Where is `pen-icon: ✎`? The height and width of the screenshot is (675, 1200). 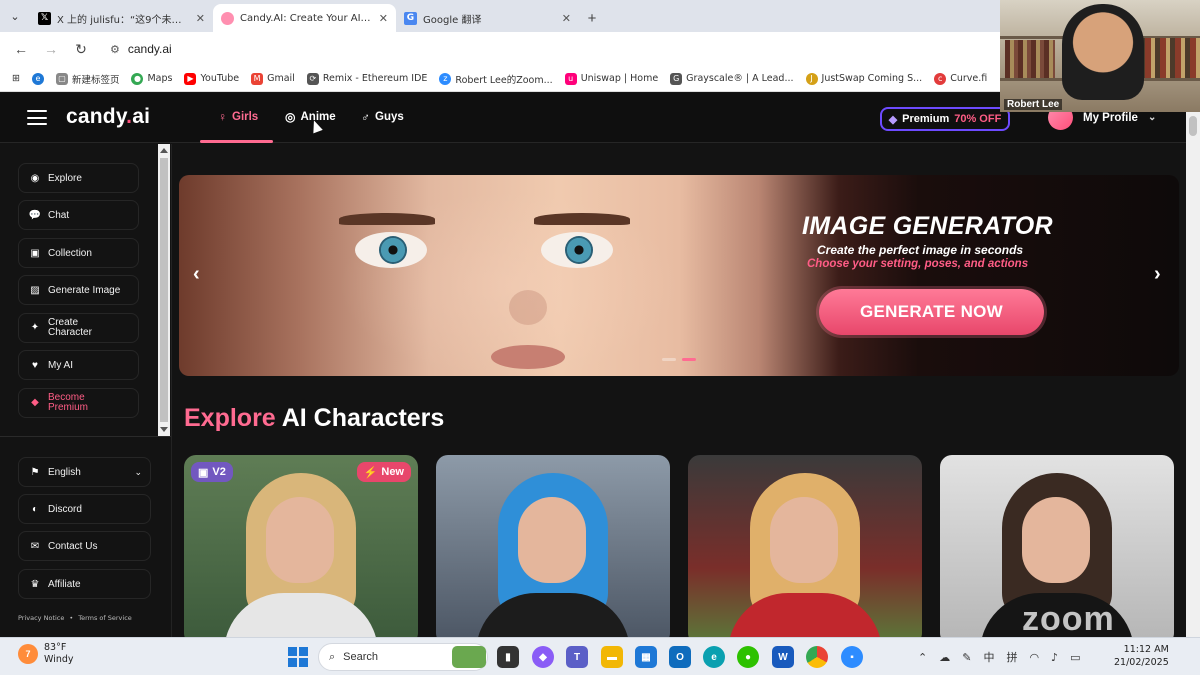 pen-icon: ✎ is located at coordinates (966, 657).